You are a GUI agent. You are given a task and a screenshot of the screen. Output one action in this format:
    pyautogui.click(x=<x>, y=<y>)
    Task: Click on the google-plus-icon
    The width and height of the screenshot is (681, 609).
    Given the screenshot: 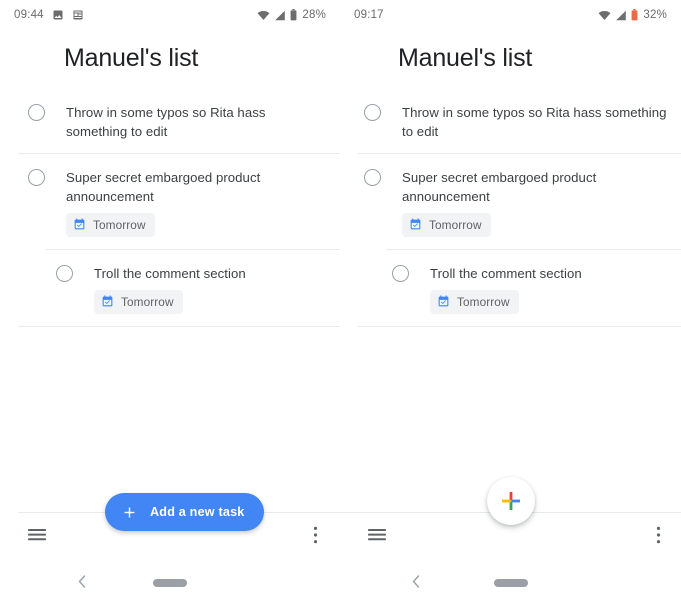 What is the action you would take?
    pyautogui.click(x=511, y=501)
    